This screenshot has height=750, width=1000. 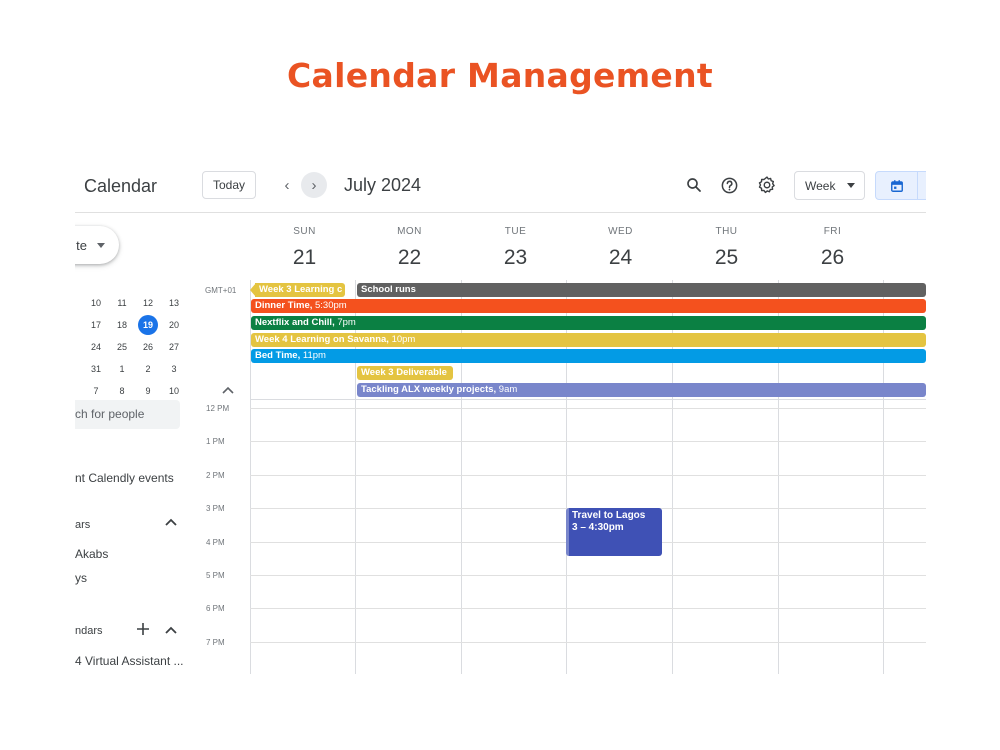 I want to click on mini-calendar-day: 7, so click(x=96, y=391).